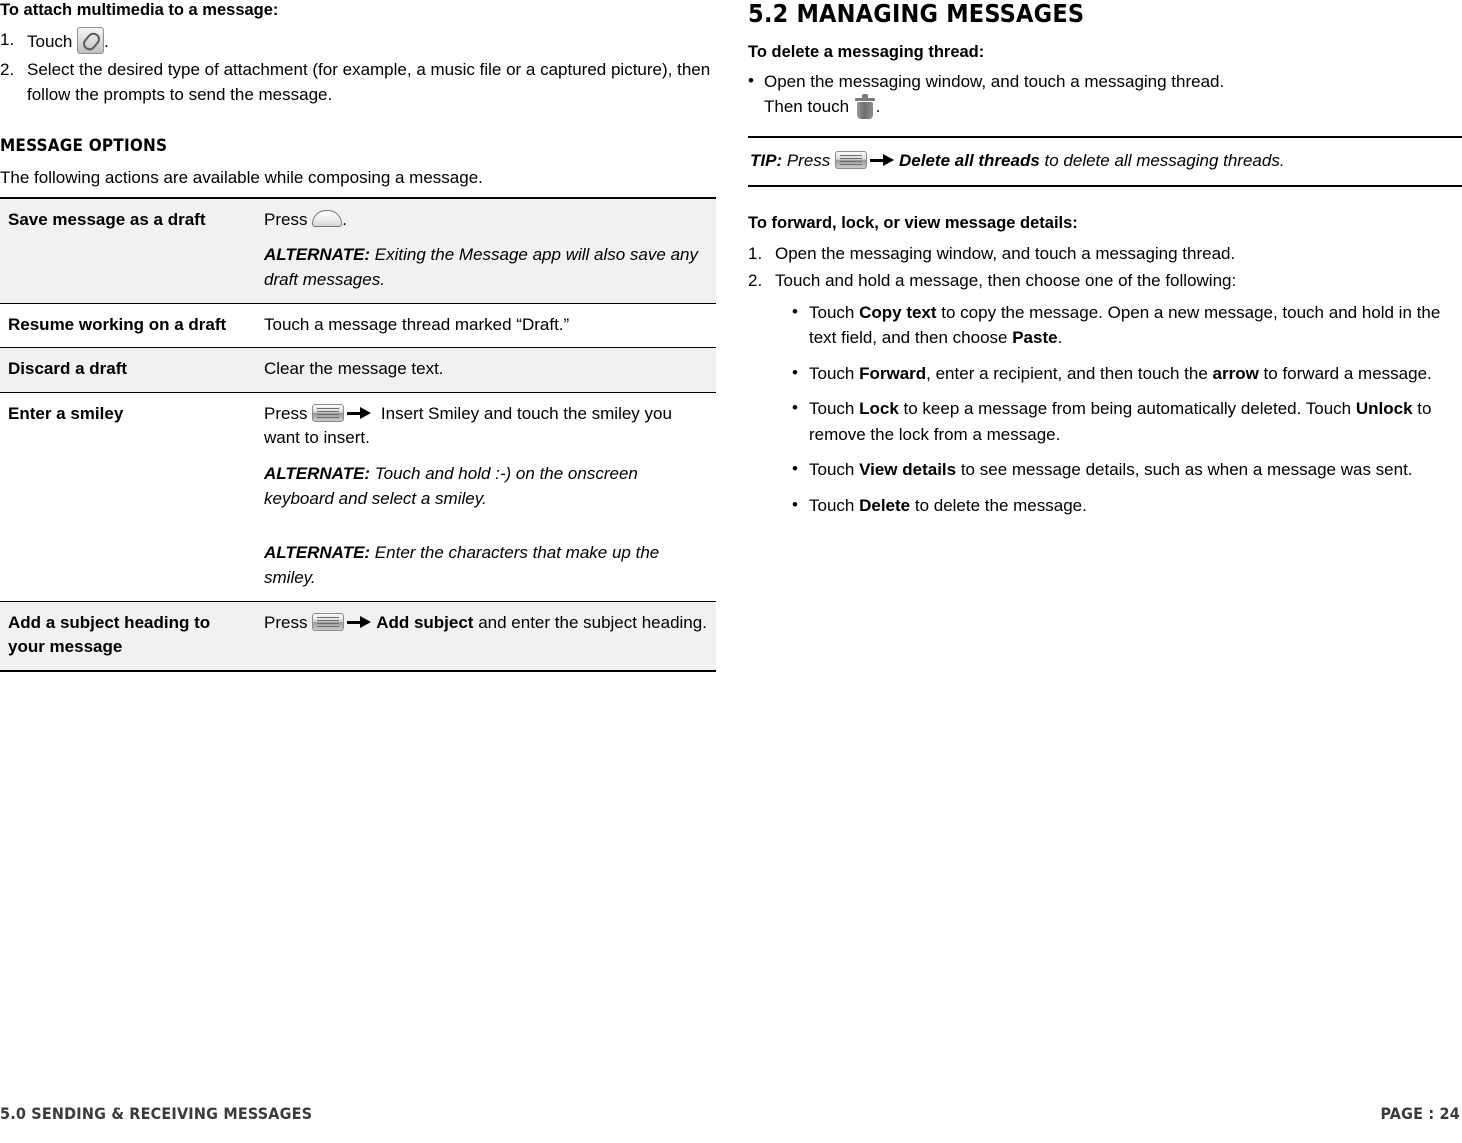 The height and width of the screenshot is (1143, 1462). I want to click on bullet-bold: View details, so click(908, 470).